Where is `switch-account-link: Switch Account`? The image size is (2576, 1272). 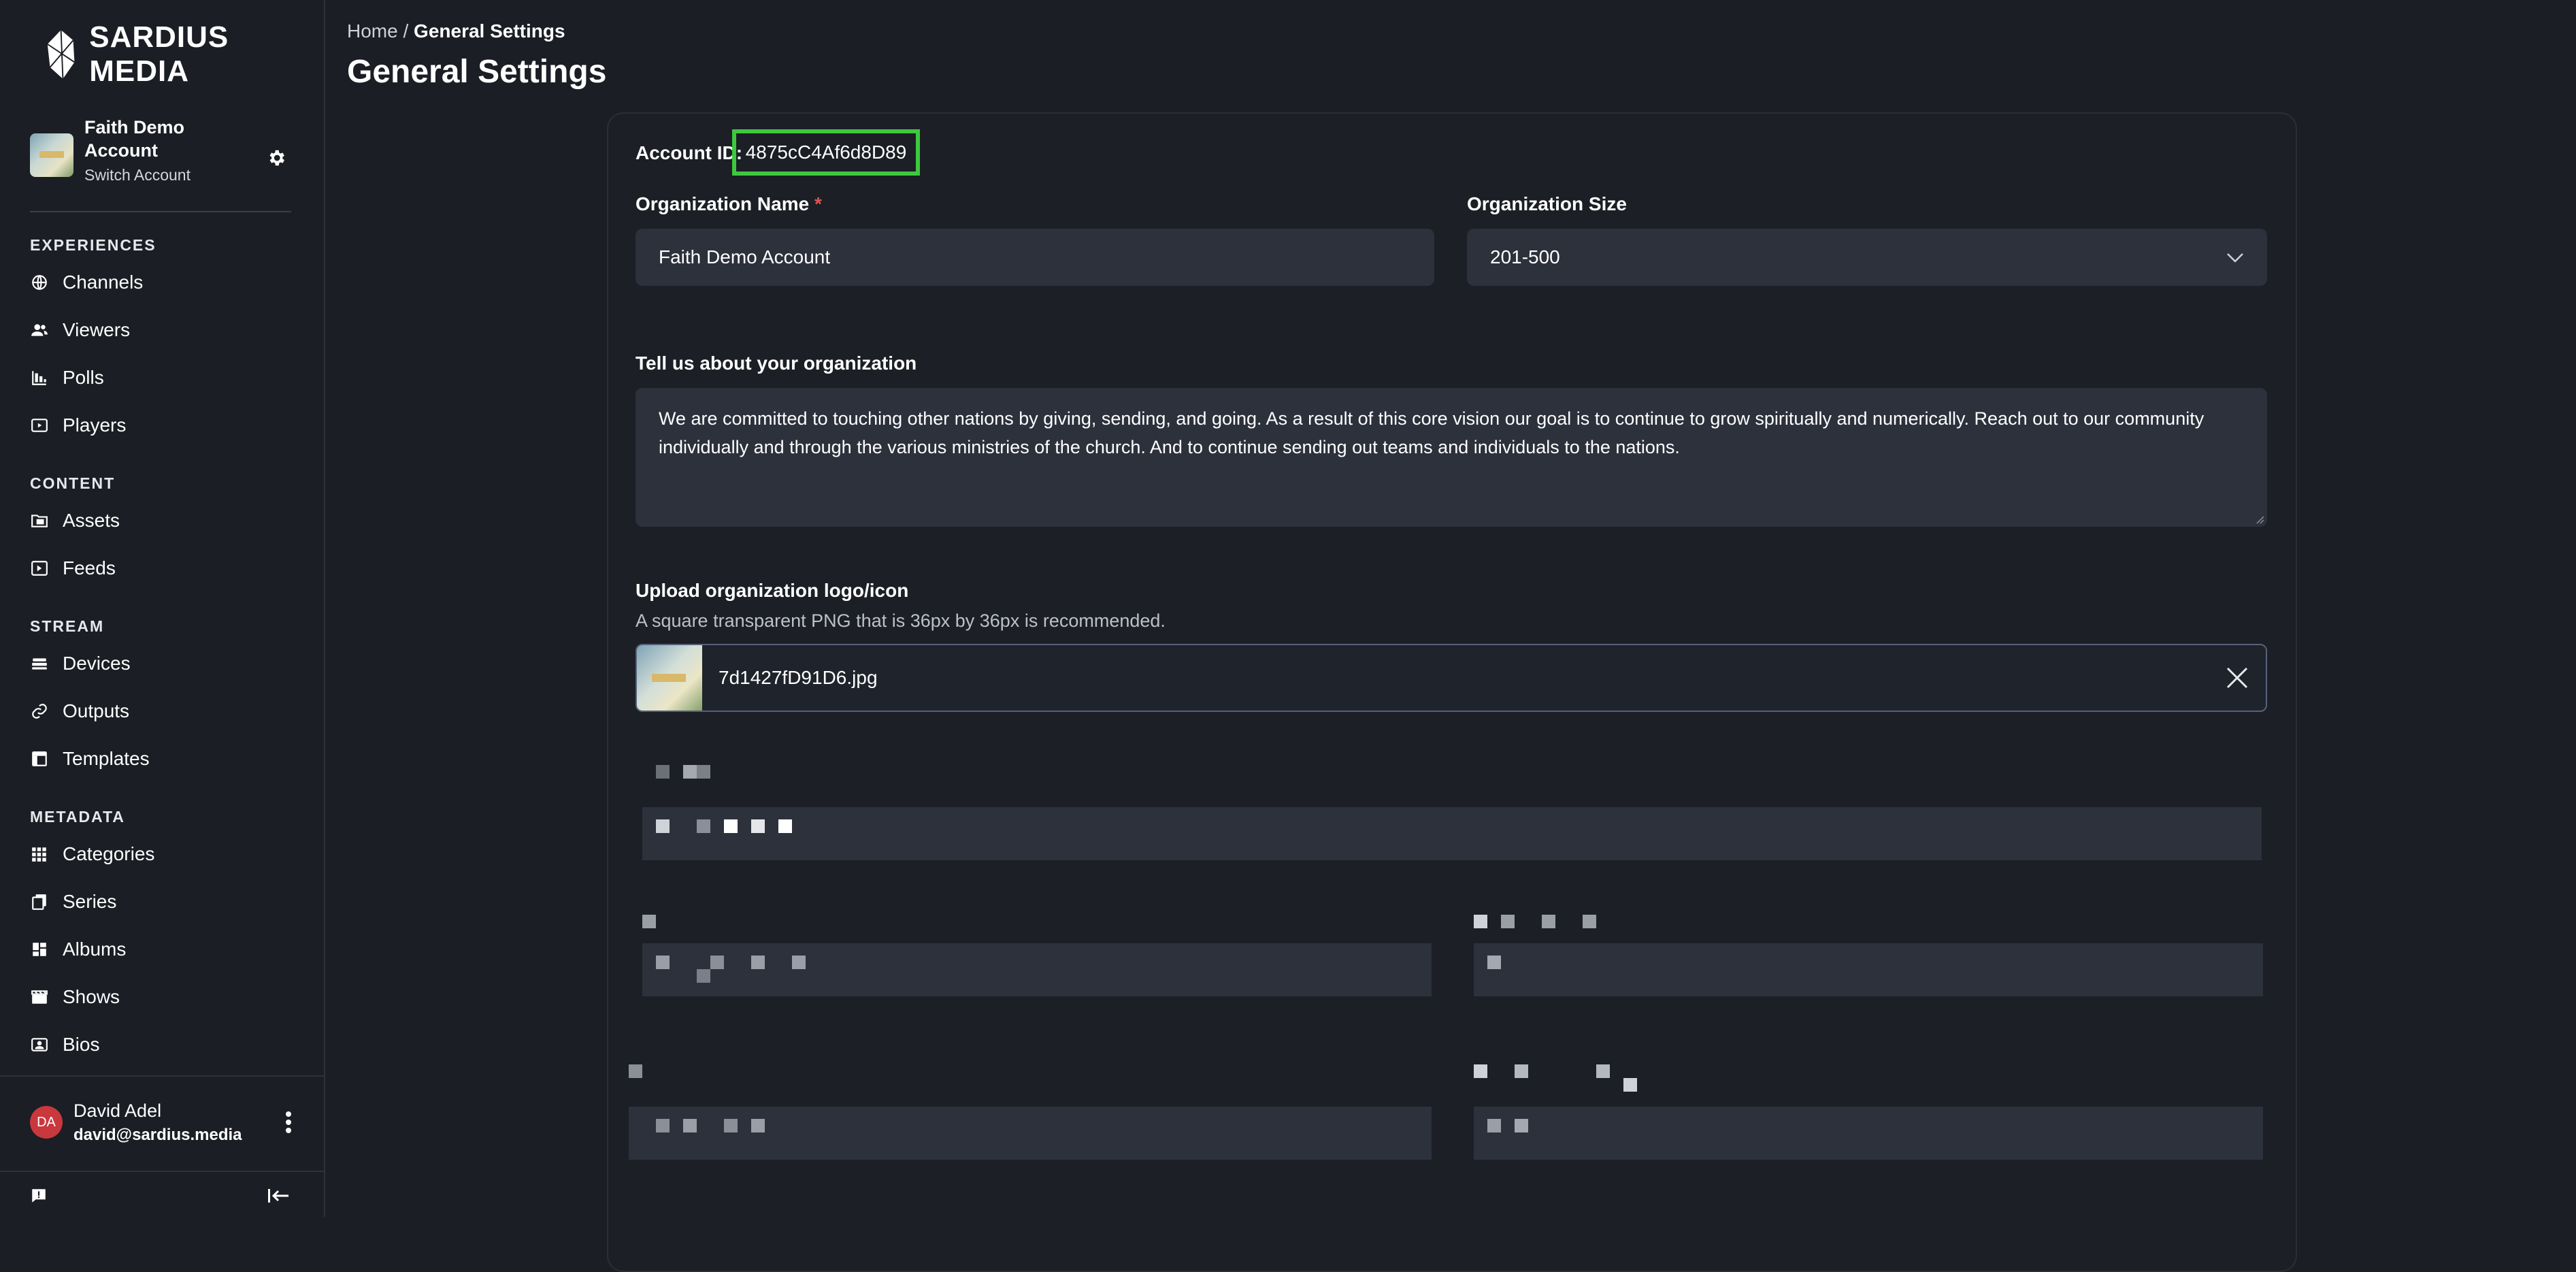
switch-account-link: Switch Account is located at coordinates (166, 175).